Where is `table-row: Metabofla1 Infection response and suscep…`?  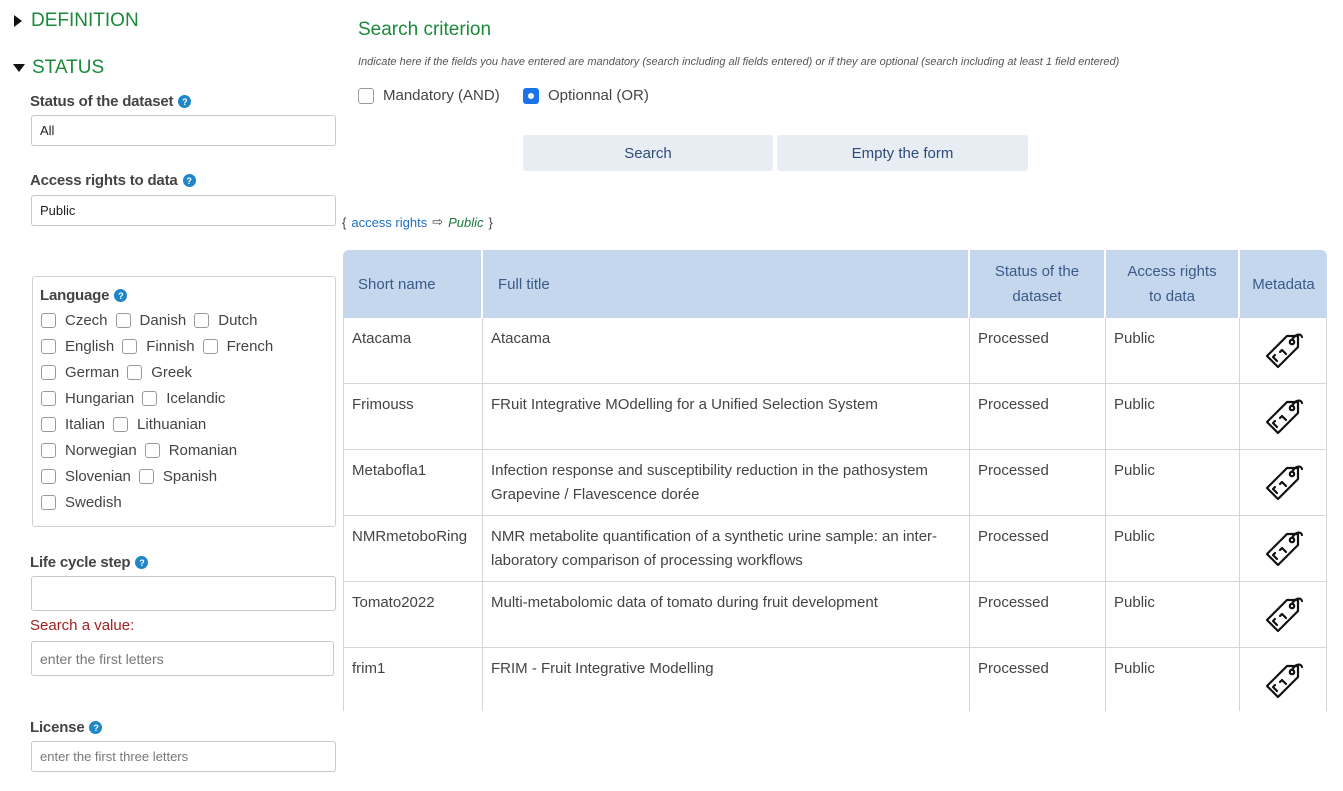 table-row: Metabofla1 Infection response and suscep… is located at coordinates (835, 483).